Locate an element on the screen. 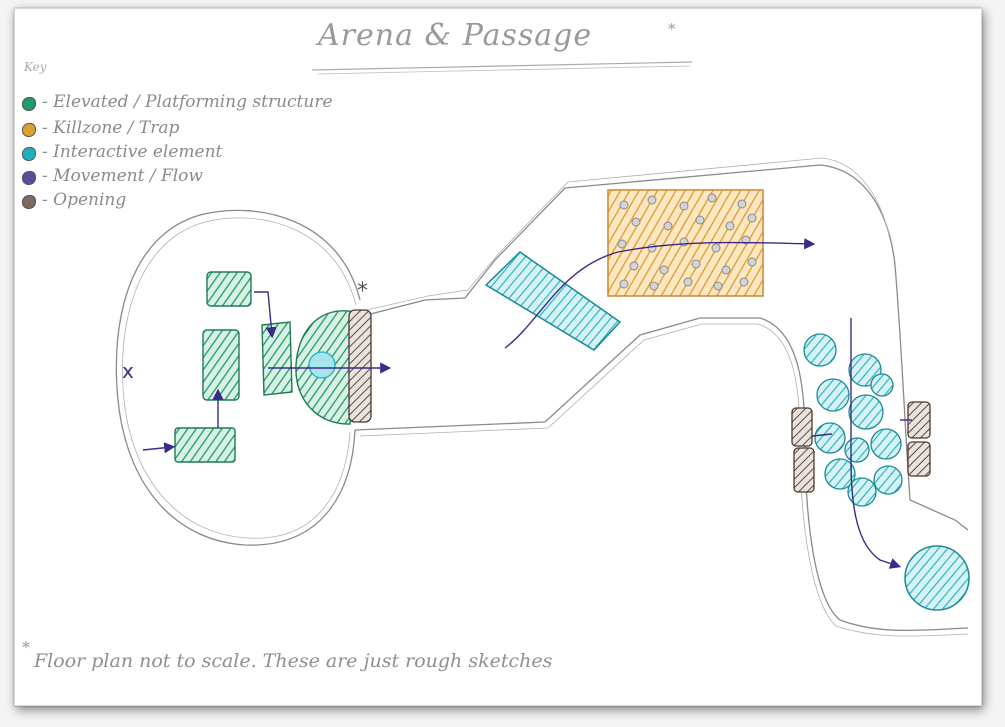 The image size is (1005, 727). arena-cross-mark: x is located at coordinates (128, 371).